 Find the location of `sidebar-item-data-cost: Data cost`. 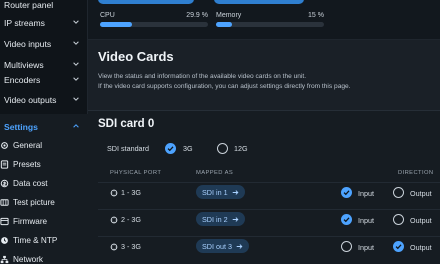

sidebar-item-data-cost: Data cost is located at coordinates (44, 183).